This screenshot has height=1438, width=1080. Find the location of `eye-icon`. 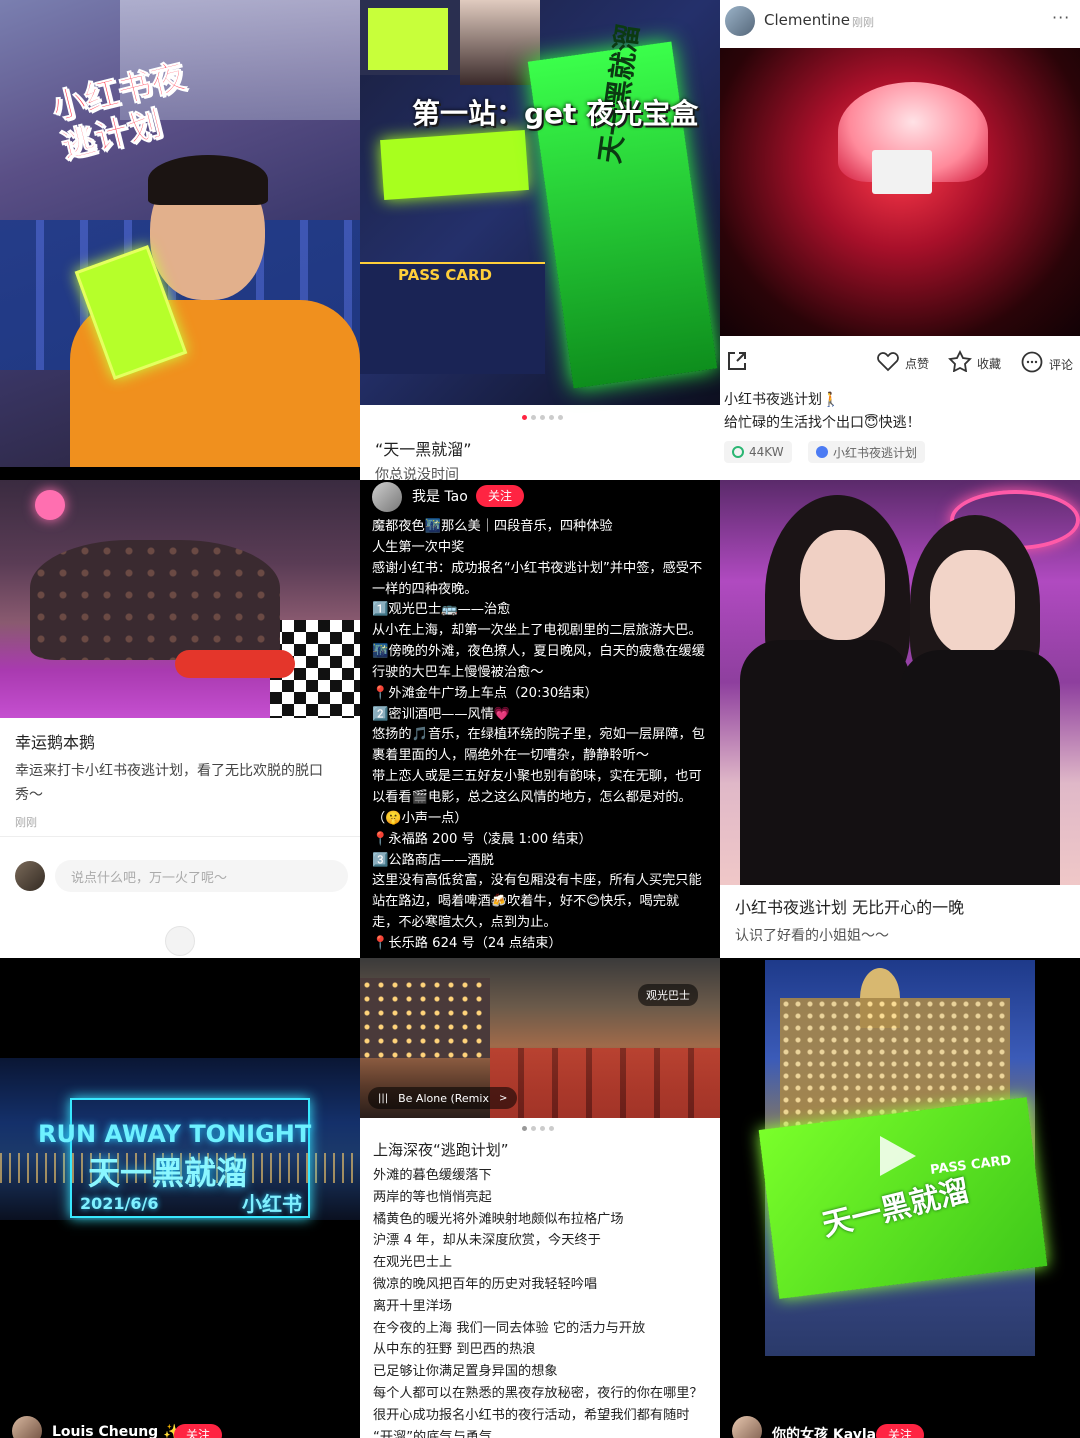

eye-icon is located at coordinates (738, 452).